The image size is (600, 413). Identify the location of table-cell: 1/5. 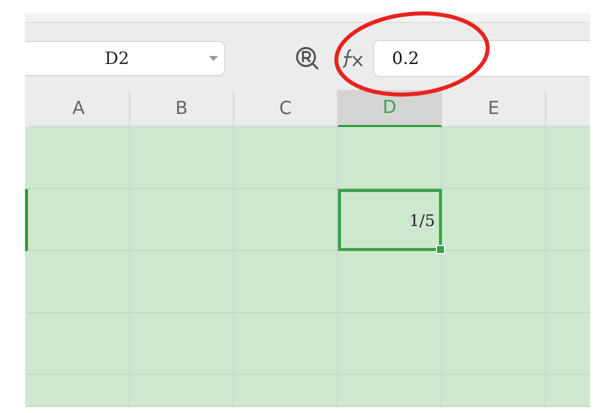
(390, 220).